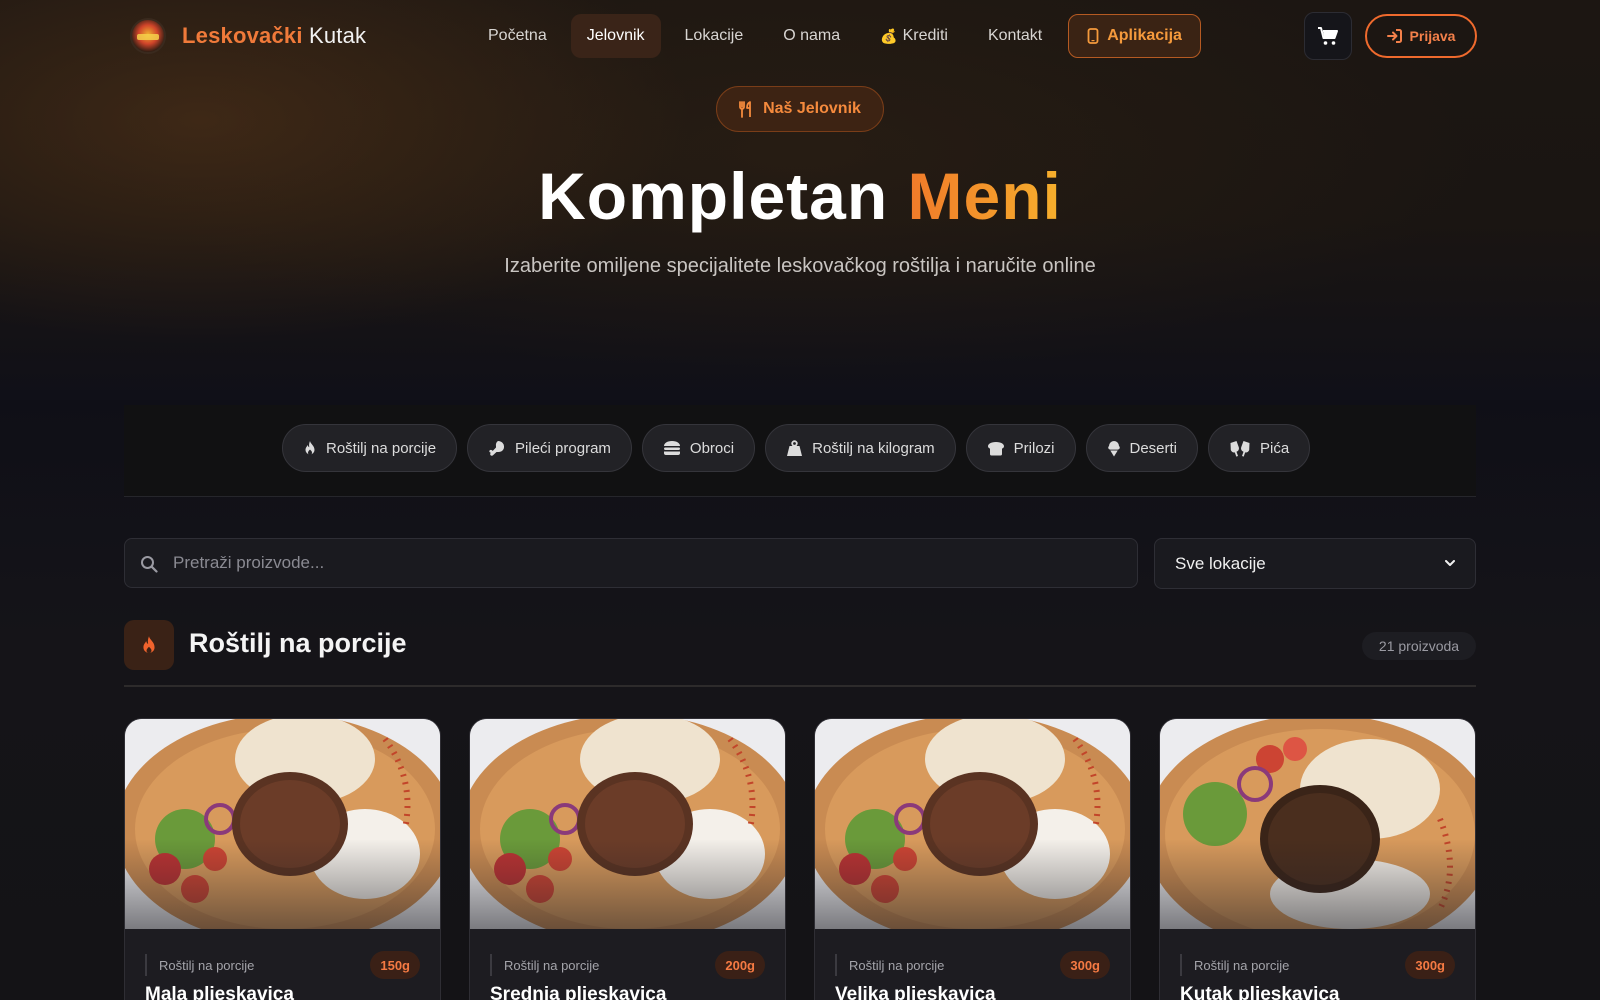 The width and height of the screenshot is (1600, 1000). What do you see at coordinates (337, 35) in the screenshot?
I see `brand-name-part2: Kutak` at bounding box center [337, 35].